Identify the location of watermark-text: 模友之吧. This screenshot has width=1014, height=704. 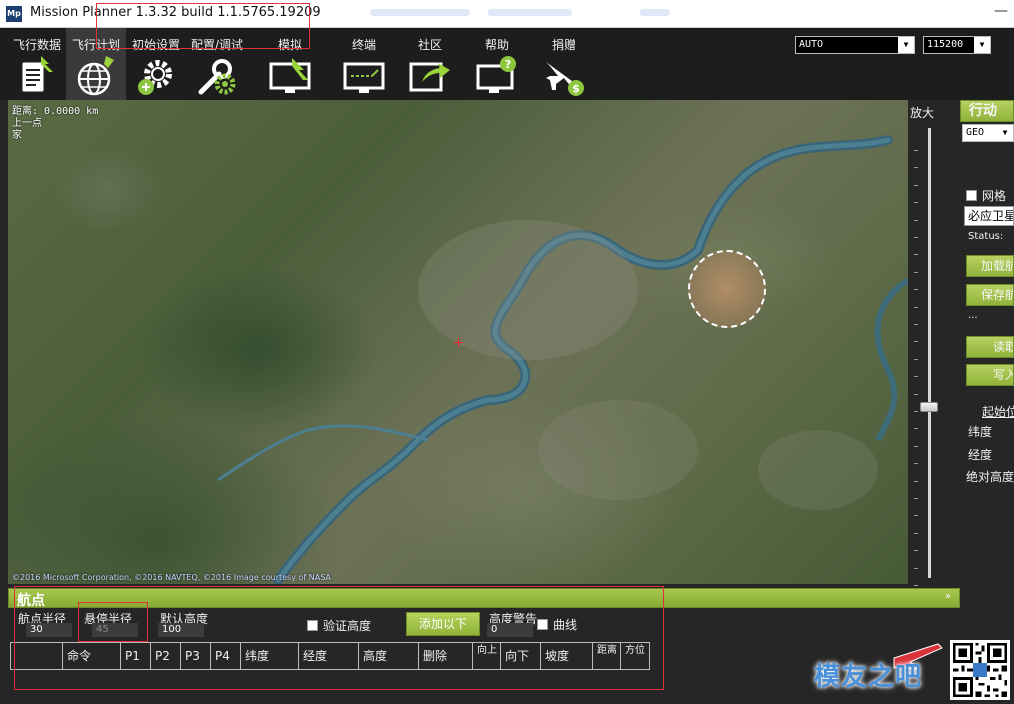
(868, 677).